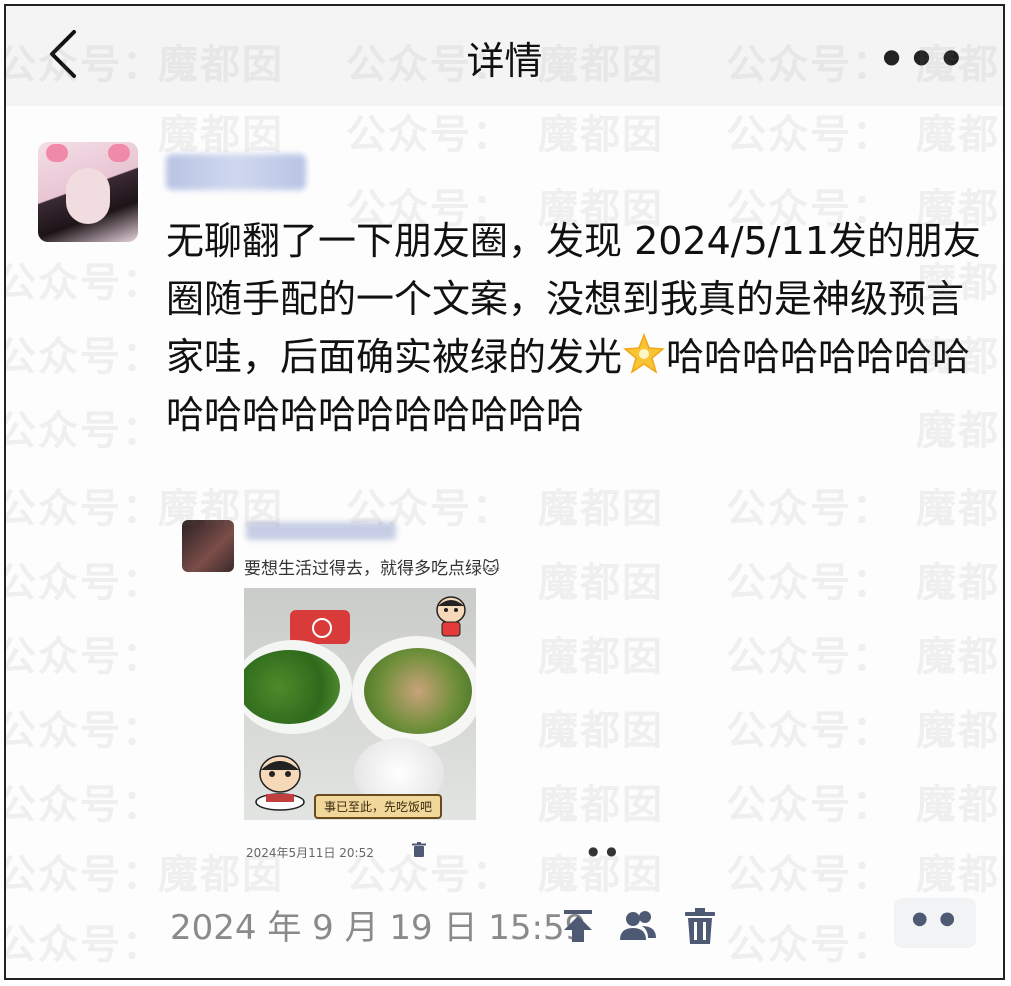  What do you see at coordinates (88, 192) in the screenshot?
I see `avatar` at bounding box center [88, 192].